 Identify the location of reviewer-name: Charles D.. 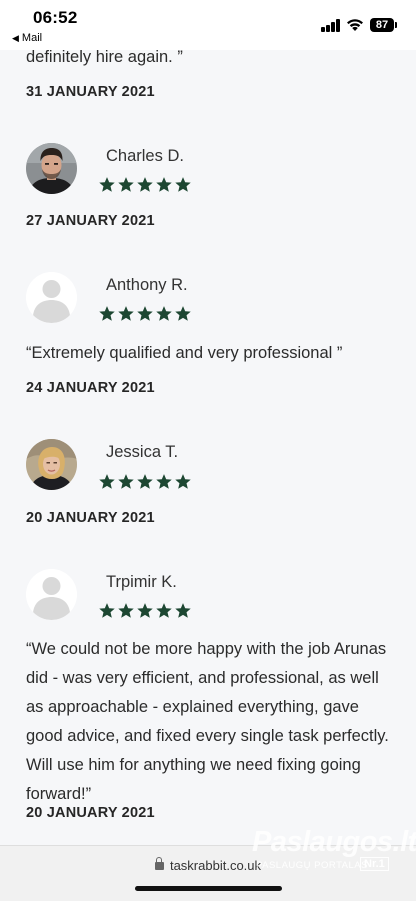
(145, 156).